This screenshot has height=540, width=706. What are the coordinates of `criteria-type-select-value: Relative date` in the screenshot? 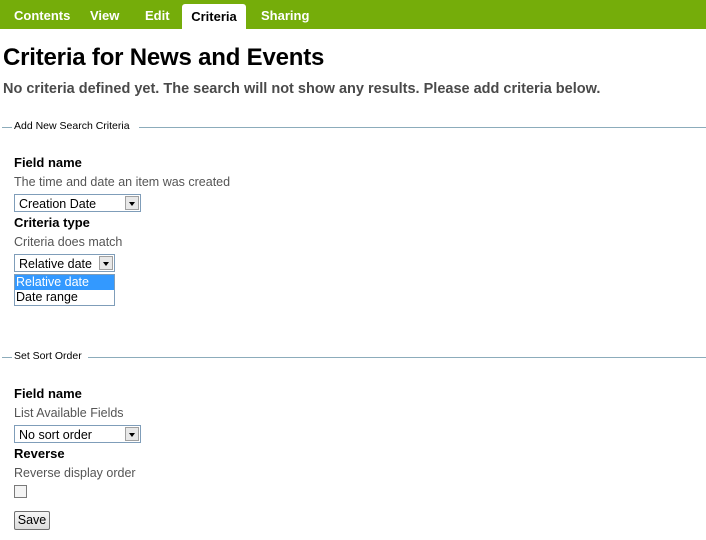 It's located at (55, 264).